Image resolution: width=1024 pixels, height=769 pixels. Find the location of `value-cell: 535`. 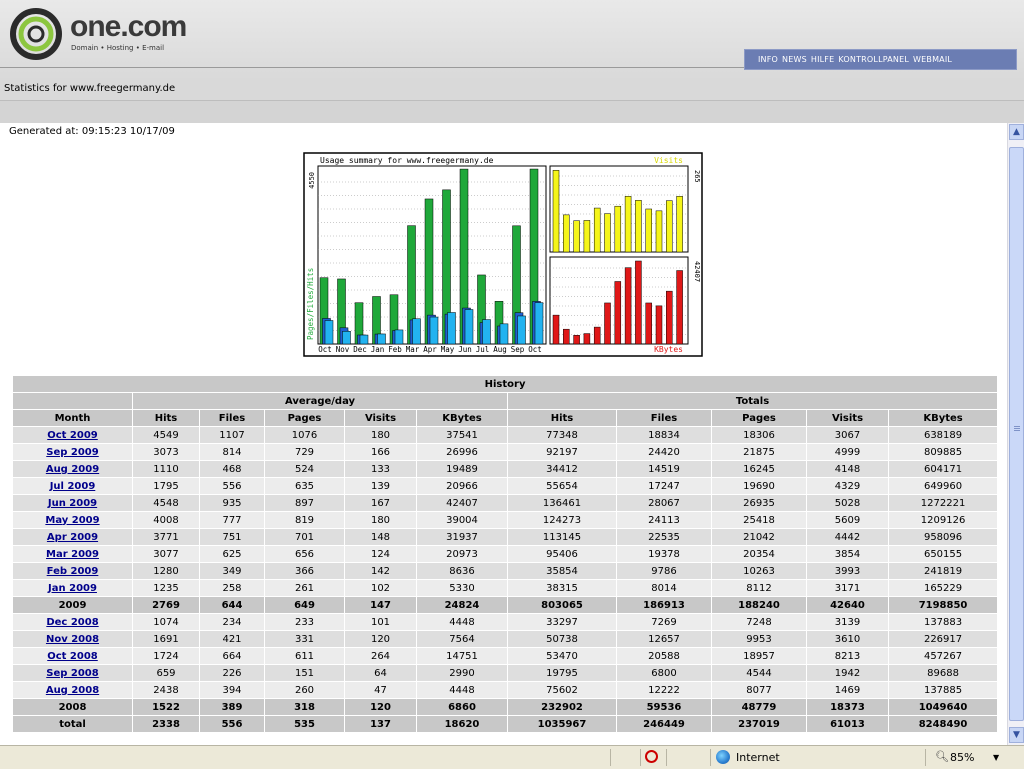

value-cell: 535 is located at coordinates (304, 724).